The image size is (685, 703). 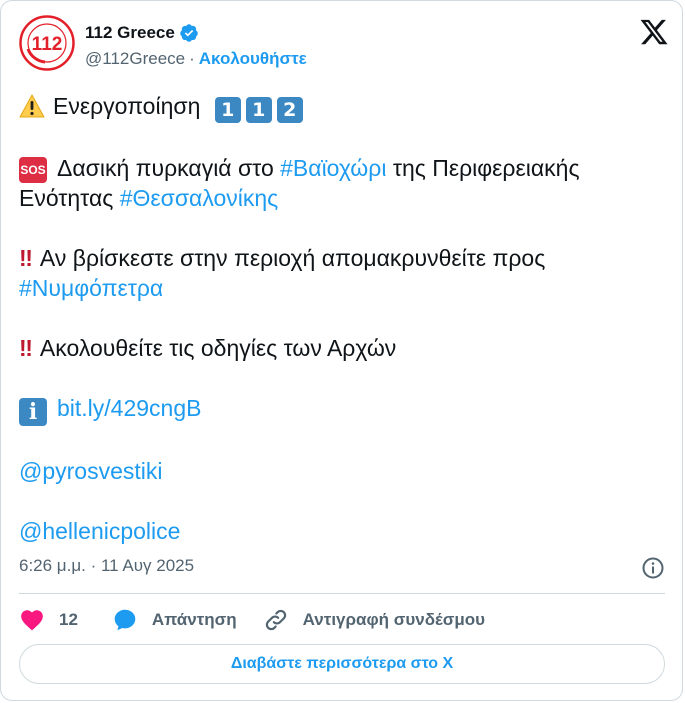 I want to click on keycap-2-icon: 2, so click(x=289, y=110).